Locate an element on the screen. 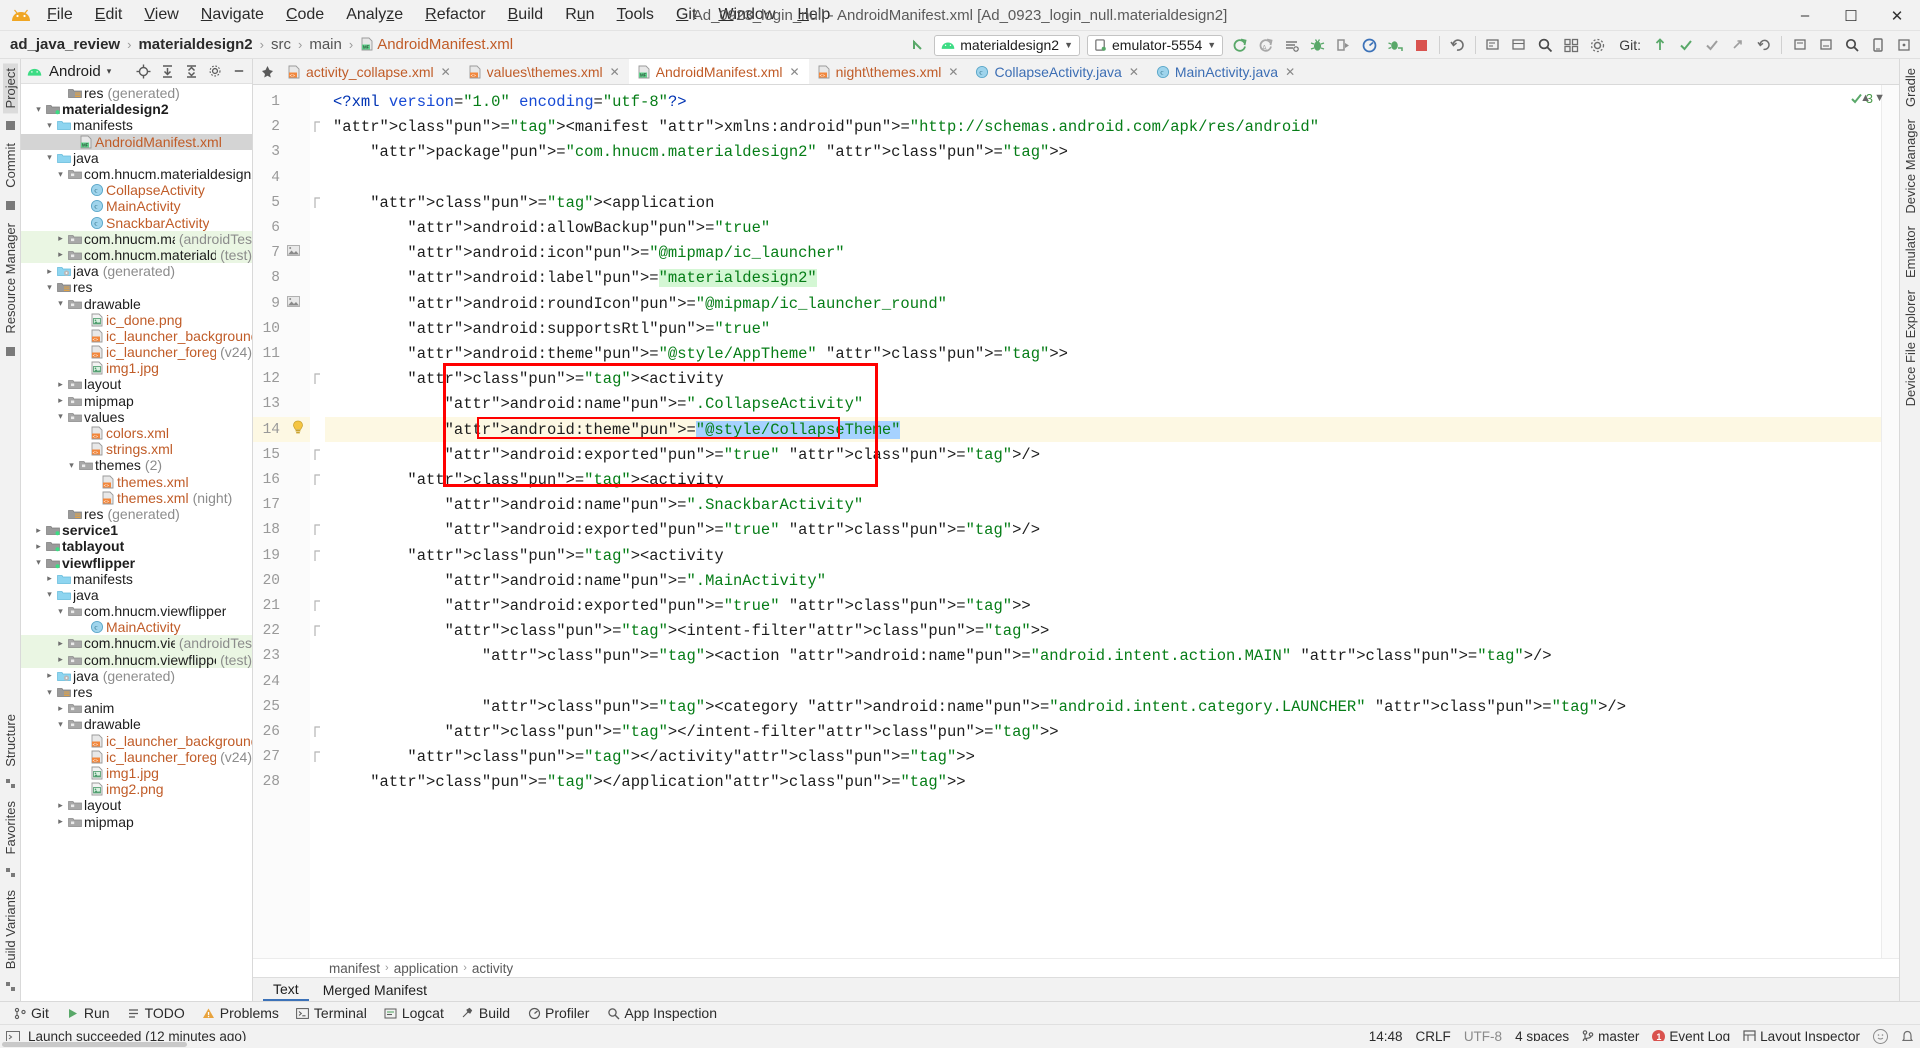 This screenshot has width=1920, height=1048. settings-gear-icon is located at coordinates (1597, 45).